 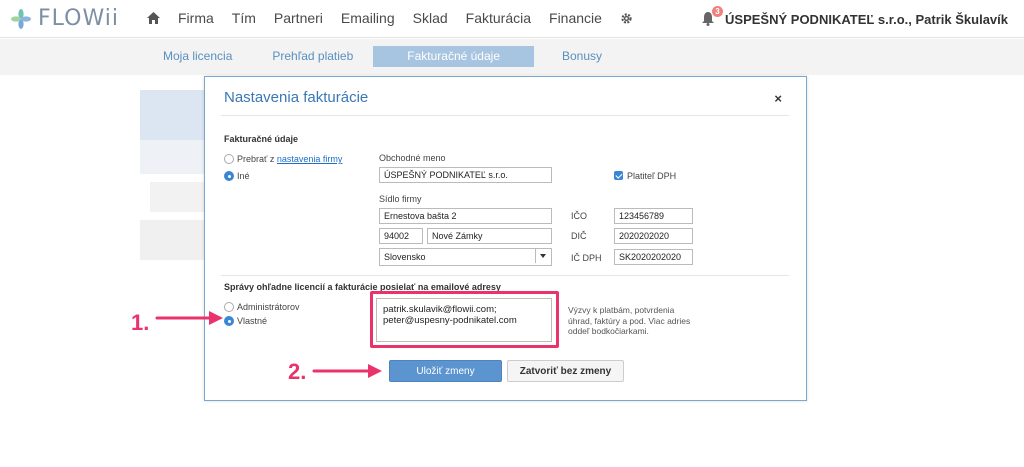 What do you see at coordinates (489, 236) in the screenshot?
I see `city-input: Nové Zámky` at bounding box center [489, 236].